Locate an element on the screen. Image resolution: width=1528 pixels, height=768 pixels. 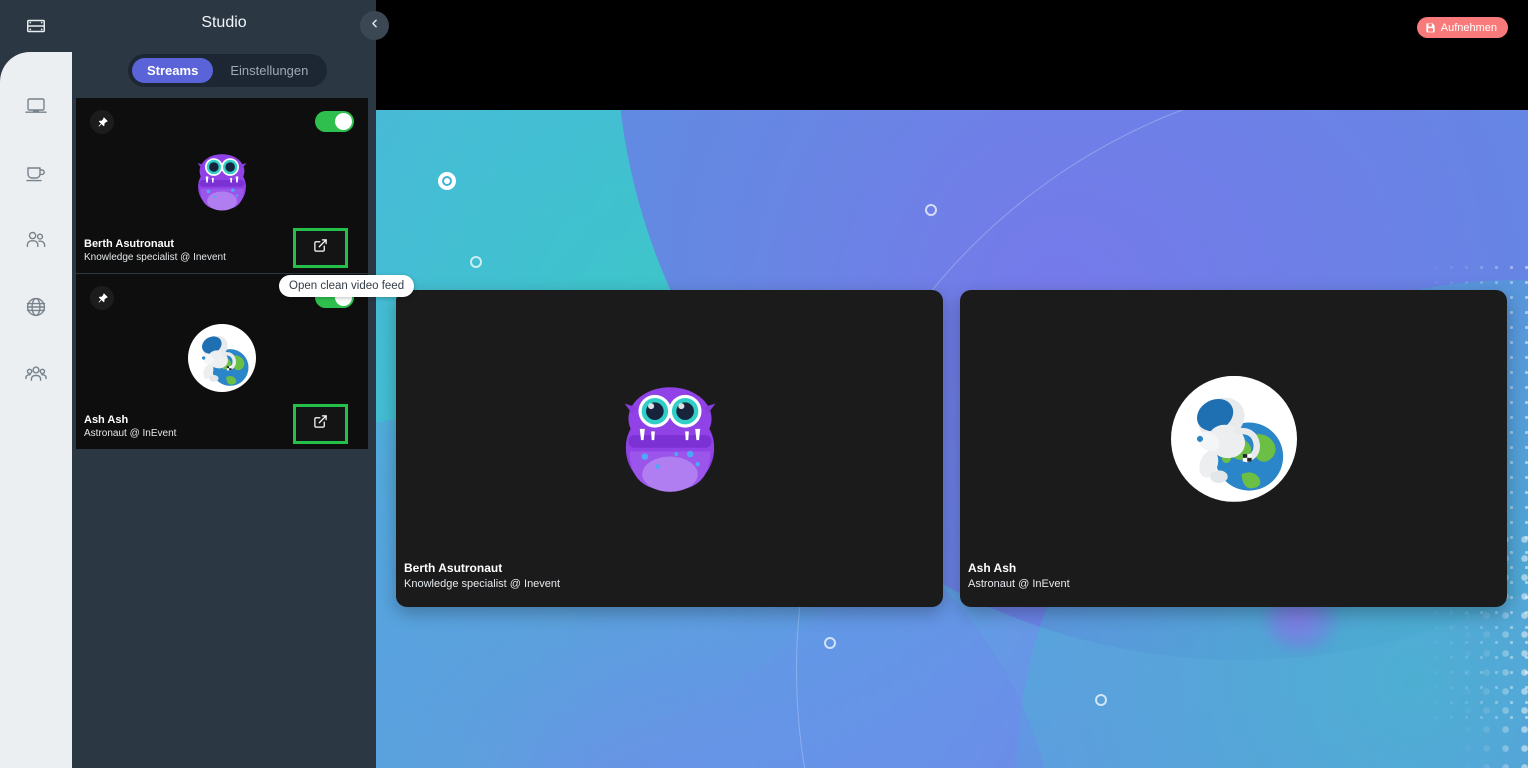
sidebar-item-globe is located at coordinates (36, 306).